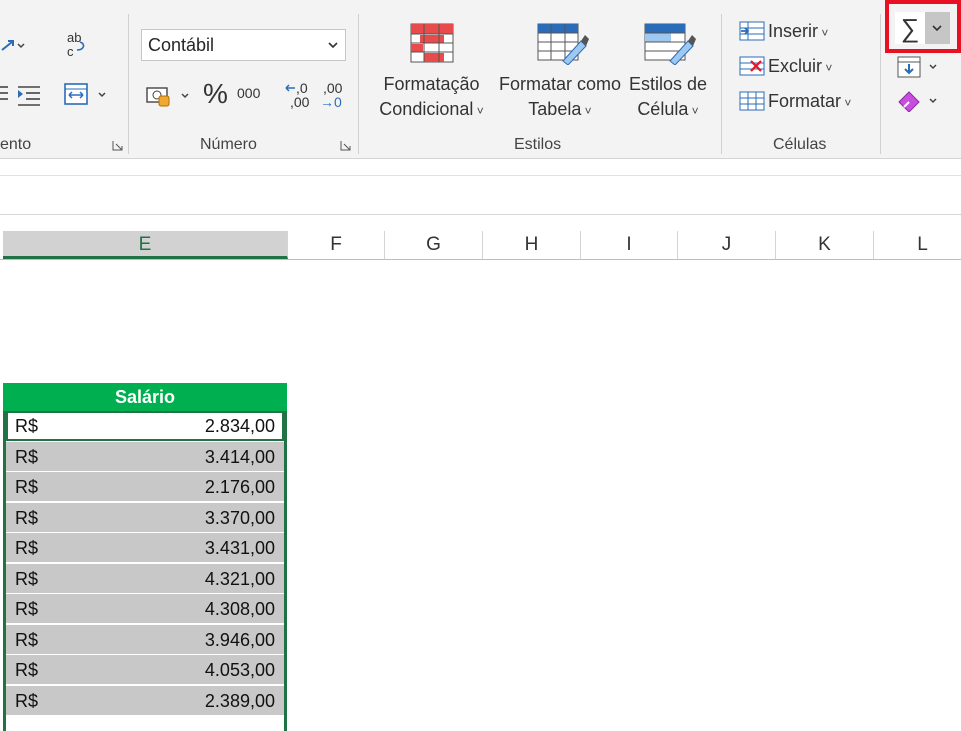 This screenshot has width=961, height=731. I want to click on comma-style-button: 000, so click(248, 93).